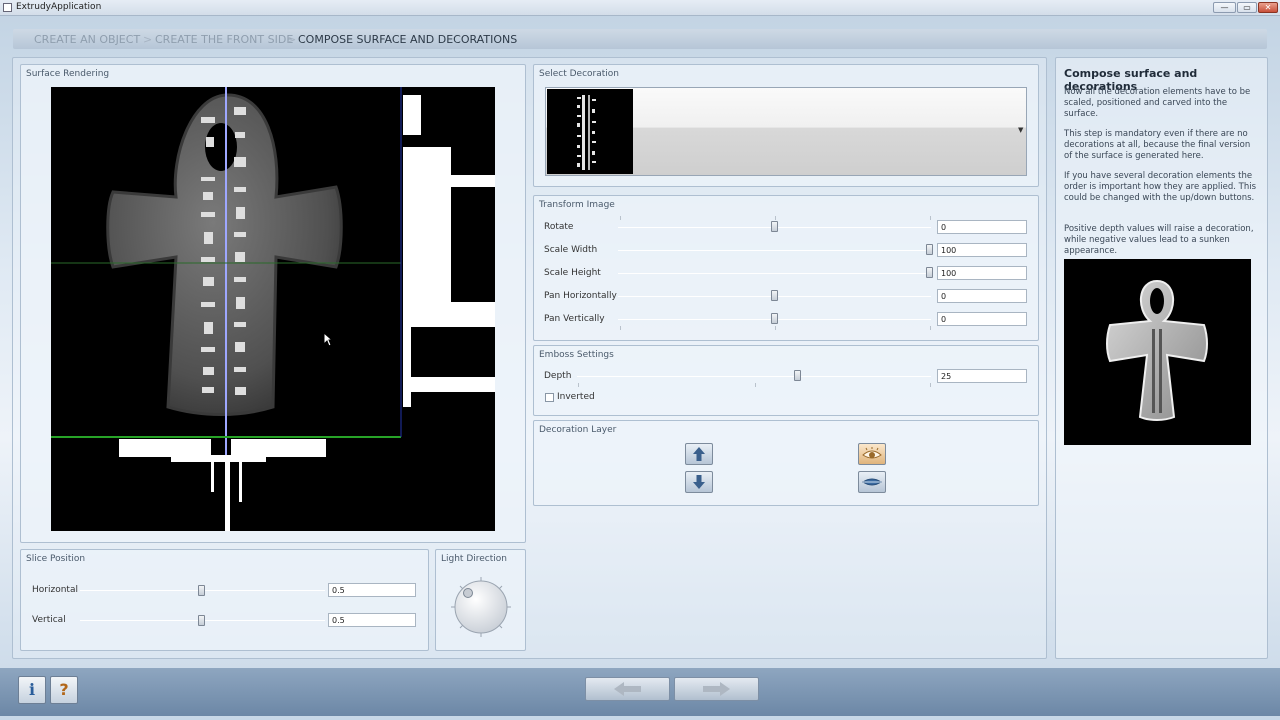 This screenshot has width=1280, height=720. Describe the element at coordinates (580, 296) in the screenshot. I see `pan-horizontally-label: Pan Horizontally` at that location.